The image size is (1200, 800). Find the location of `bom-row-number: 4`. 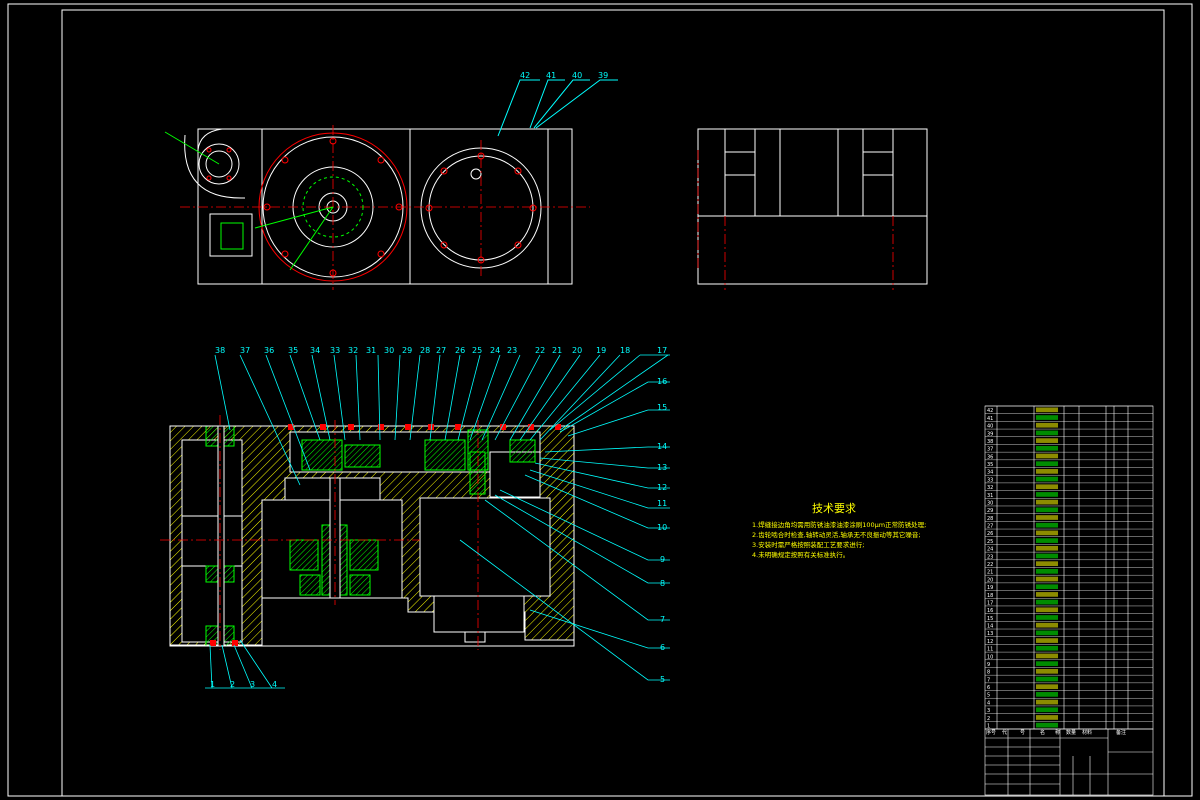

bom-row-number: 4 is located at coordinates (988, 703).